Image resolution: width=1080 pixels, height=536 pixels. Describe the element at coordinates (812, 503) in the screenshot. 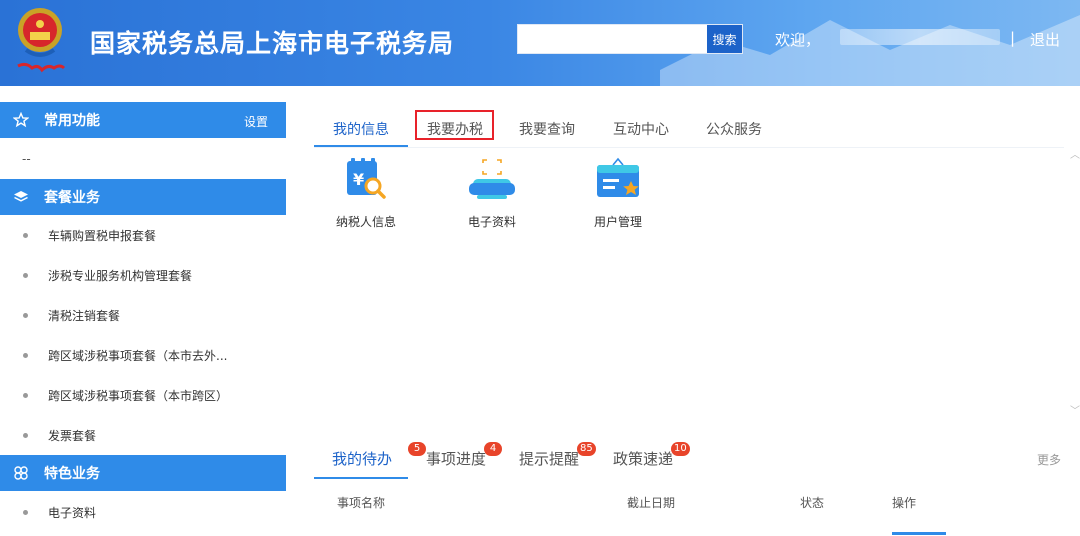

I see `column-header-status: 状态` at that location.